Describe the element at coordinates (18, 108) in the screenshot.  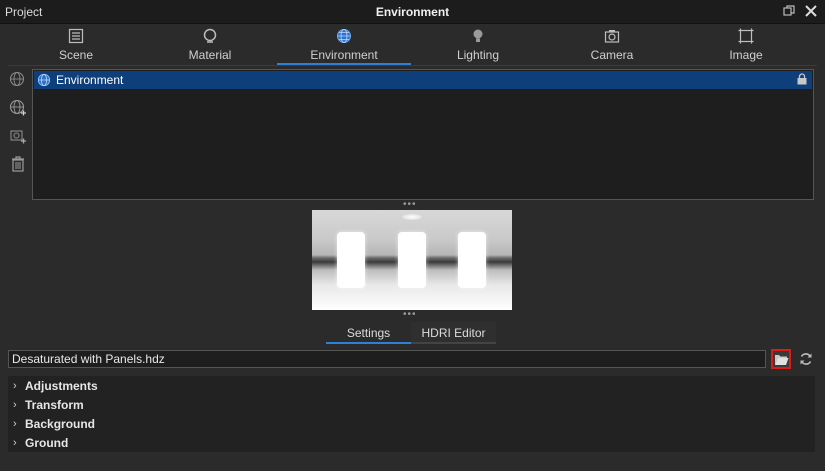
I see `duplicate-environment-icon` at that location.